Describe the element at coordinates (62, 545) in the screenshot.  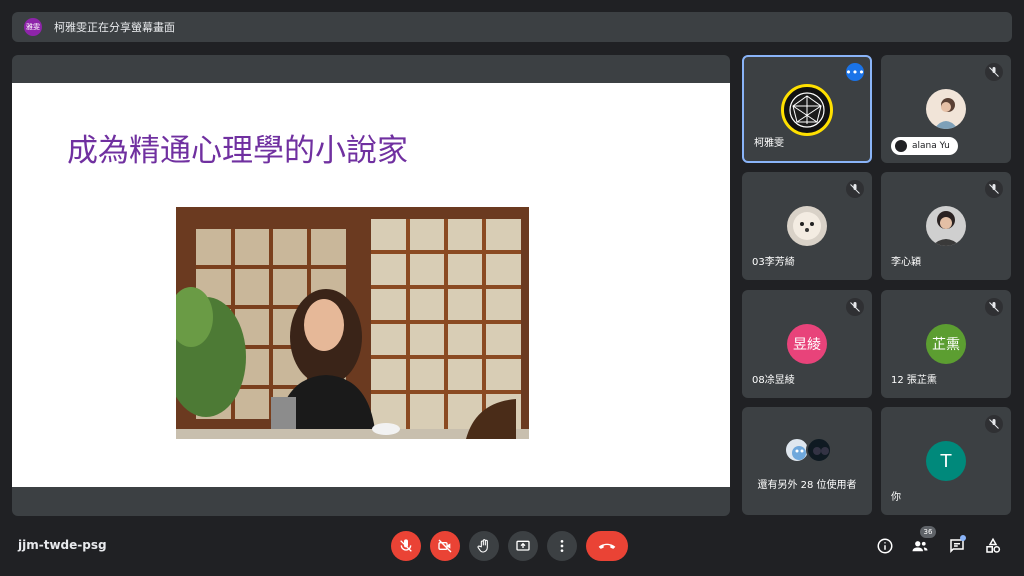
I see `meeting-code: jjm-twde-psg` at that location.